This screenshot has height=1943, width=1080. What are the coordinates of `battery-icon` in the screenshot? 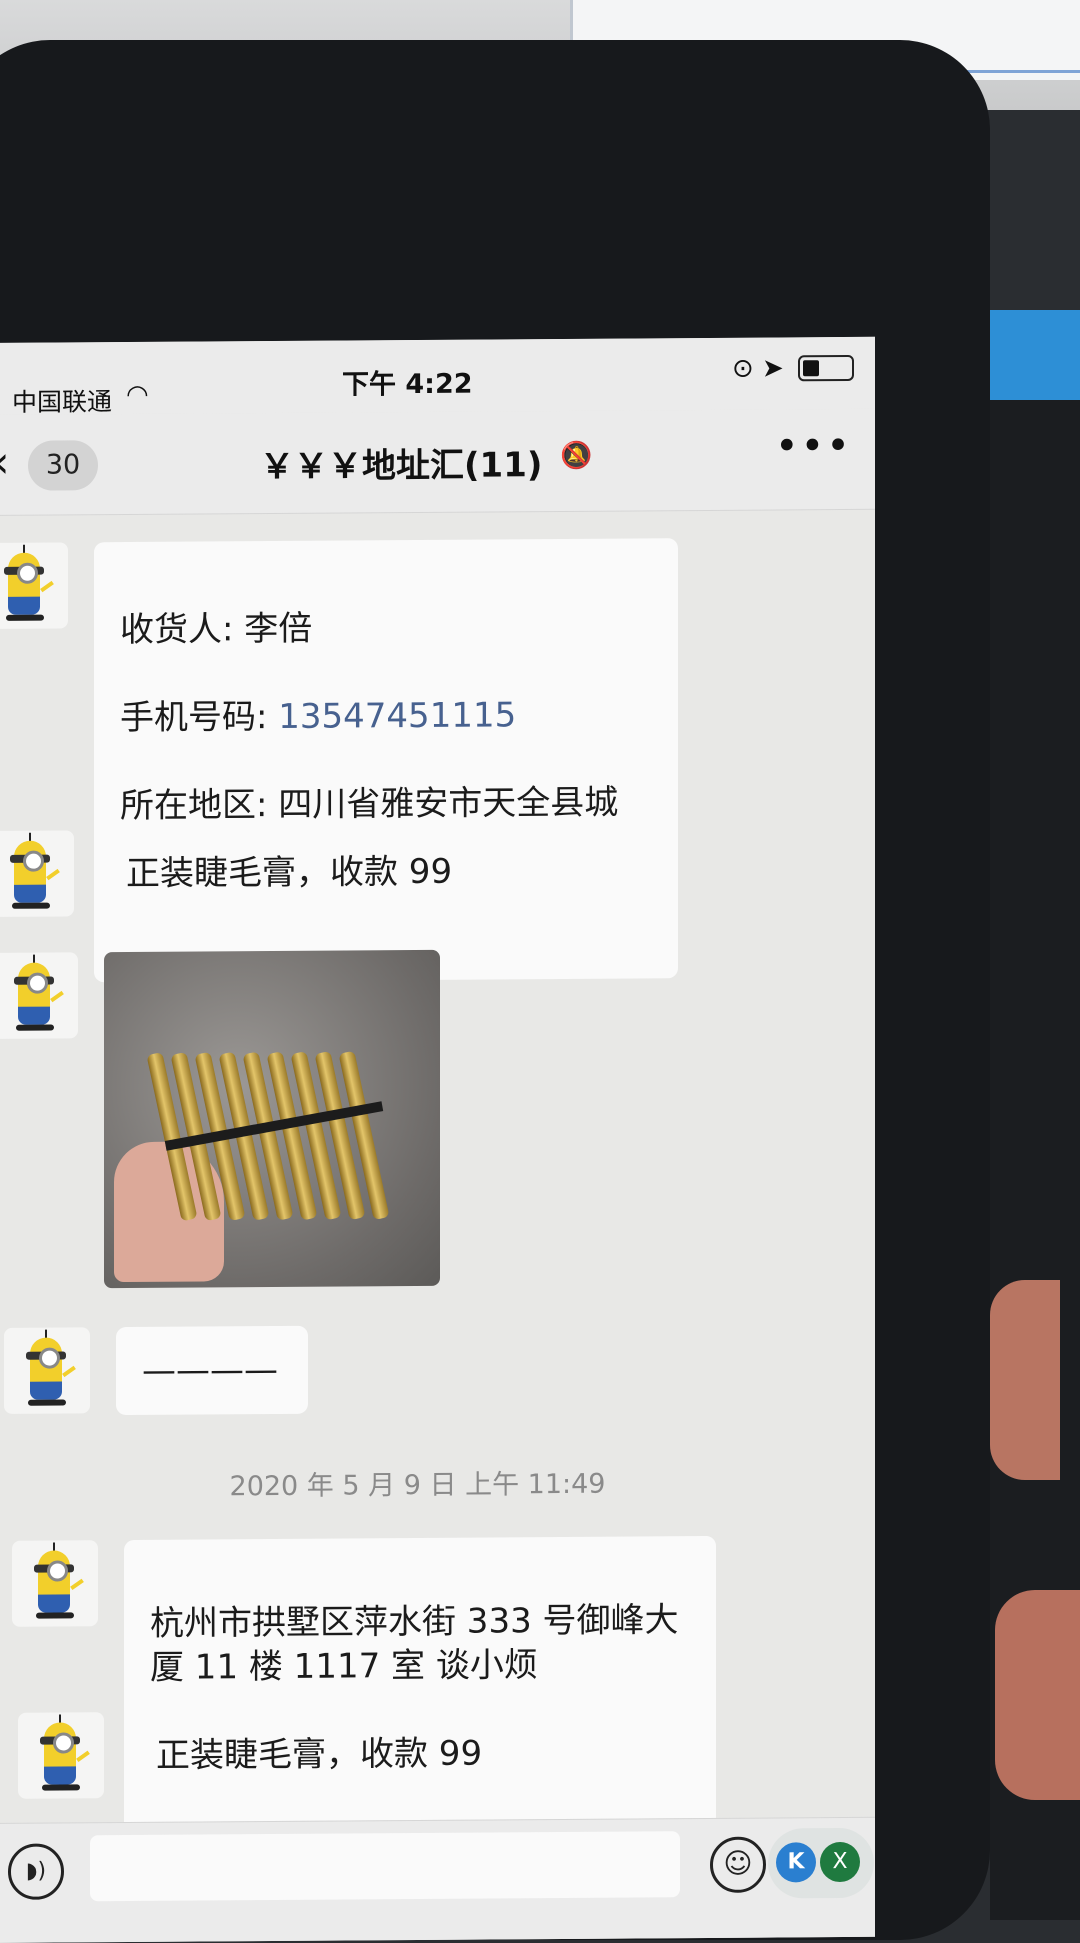 It's located at (826, 368).